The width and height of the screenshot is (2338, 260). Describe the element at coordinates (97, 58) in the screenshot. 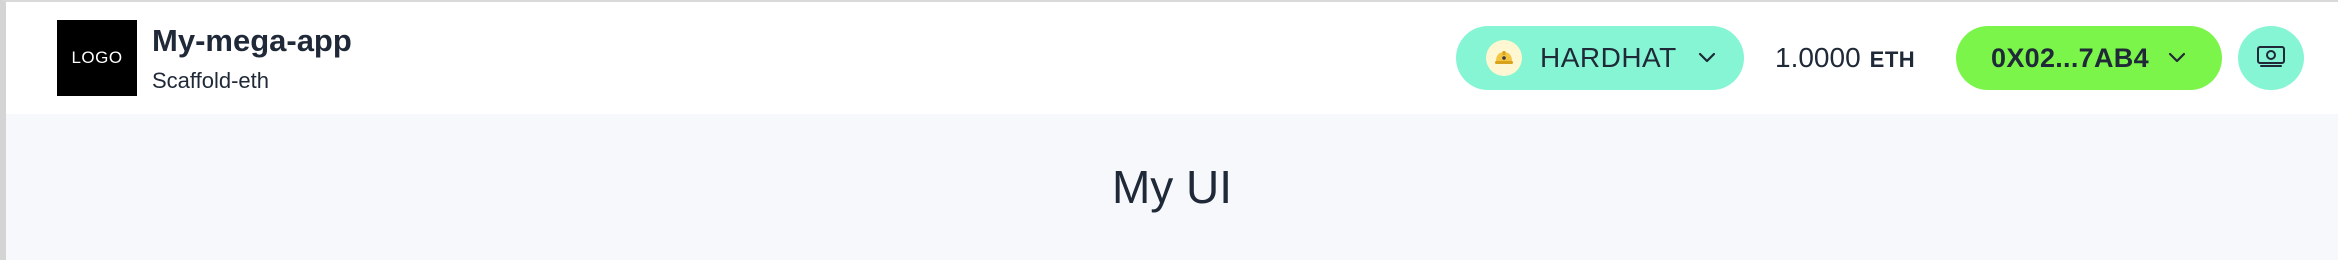

I see `logo: LOGO` at that location.